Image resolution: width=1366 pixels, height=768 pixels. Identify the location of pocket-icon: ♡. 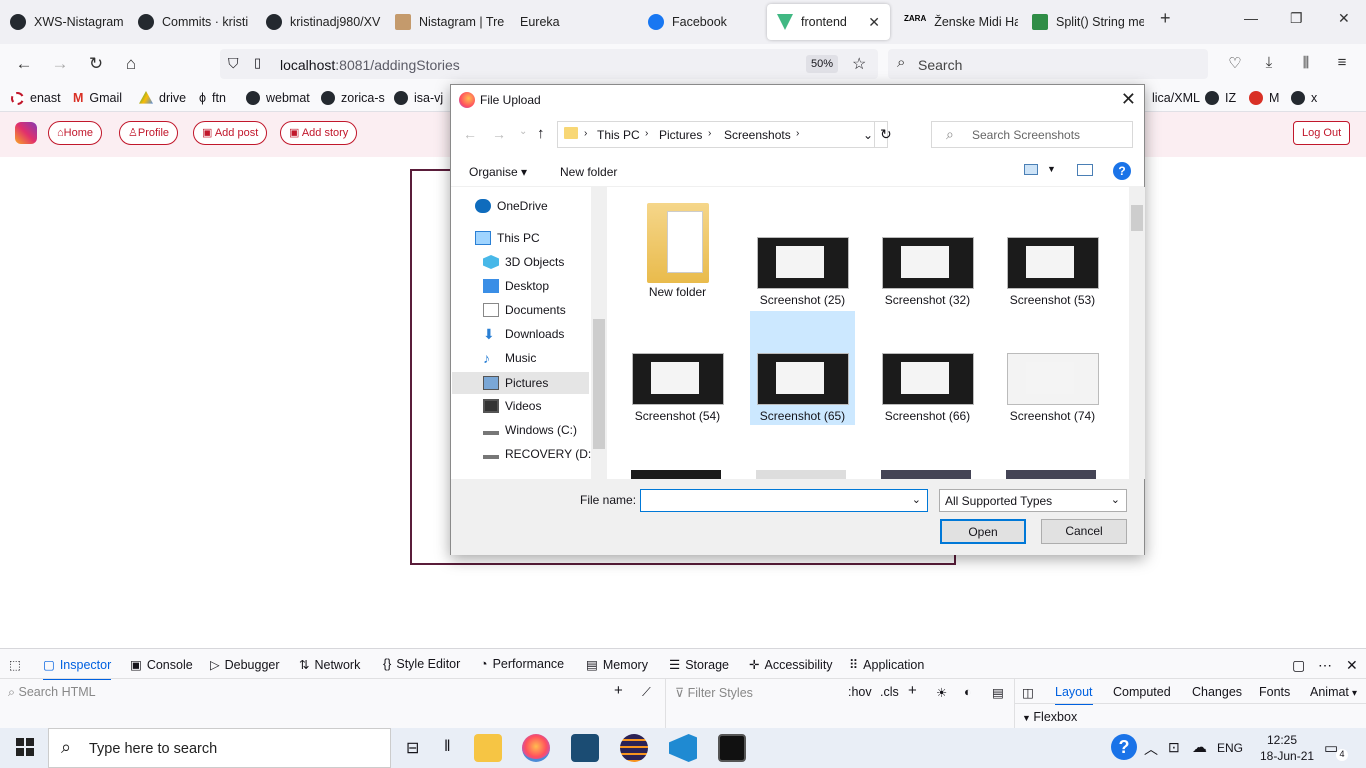
(1235, 63).